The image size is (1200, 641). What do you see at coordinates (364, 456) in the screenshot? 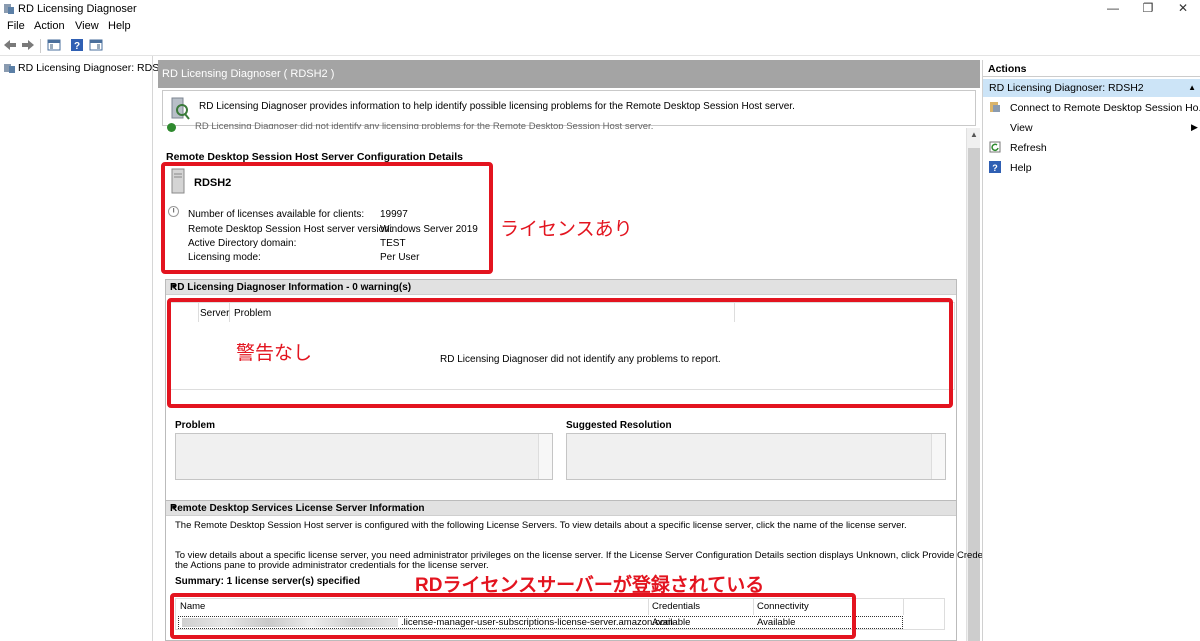
I see `problem-textbox` at bounding box center [364, 456].